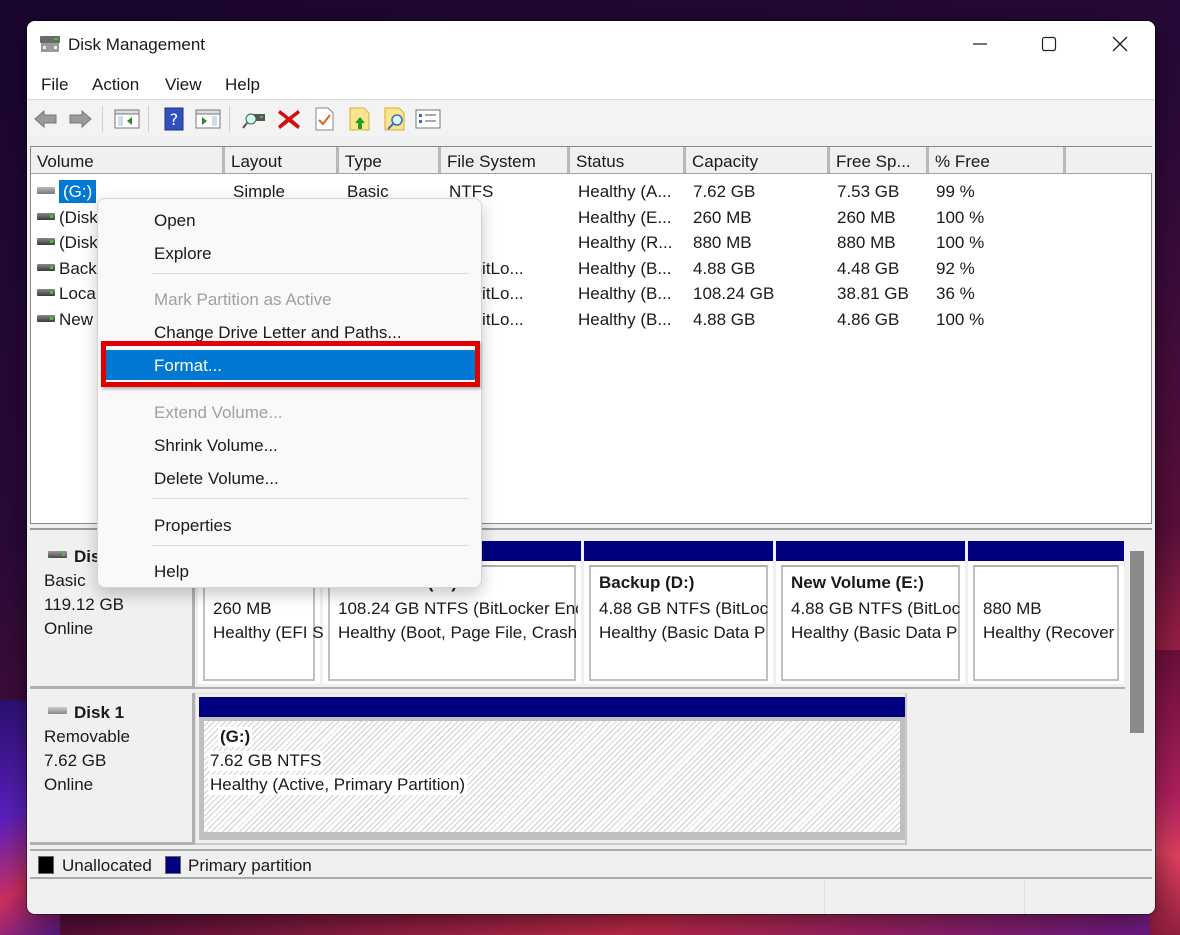  Describe the element at coordinates (866, 242) in the screenshot. I see `volume-free-space: 880 MB` at that location.